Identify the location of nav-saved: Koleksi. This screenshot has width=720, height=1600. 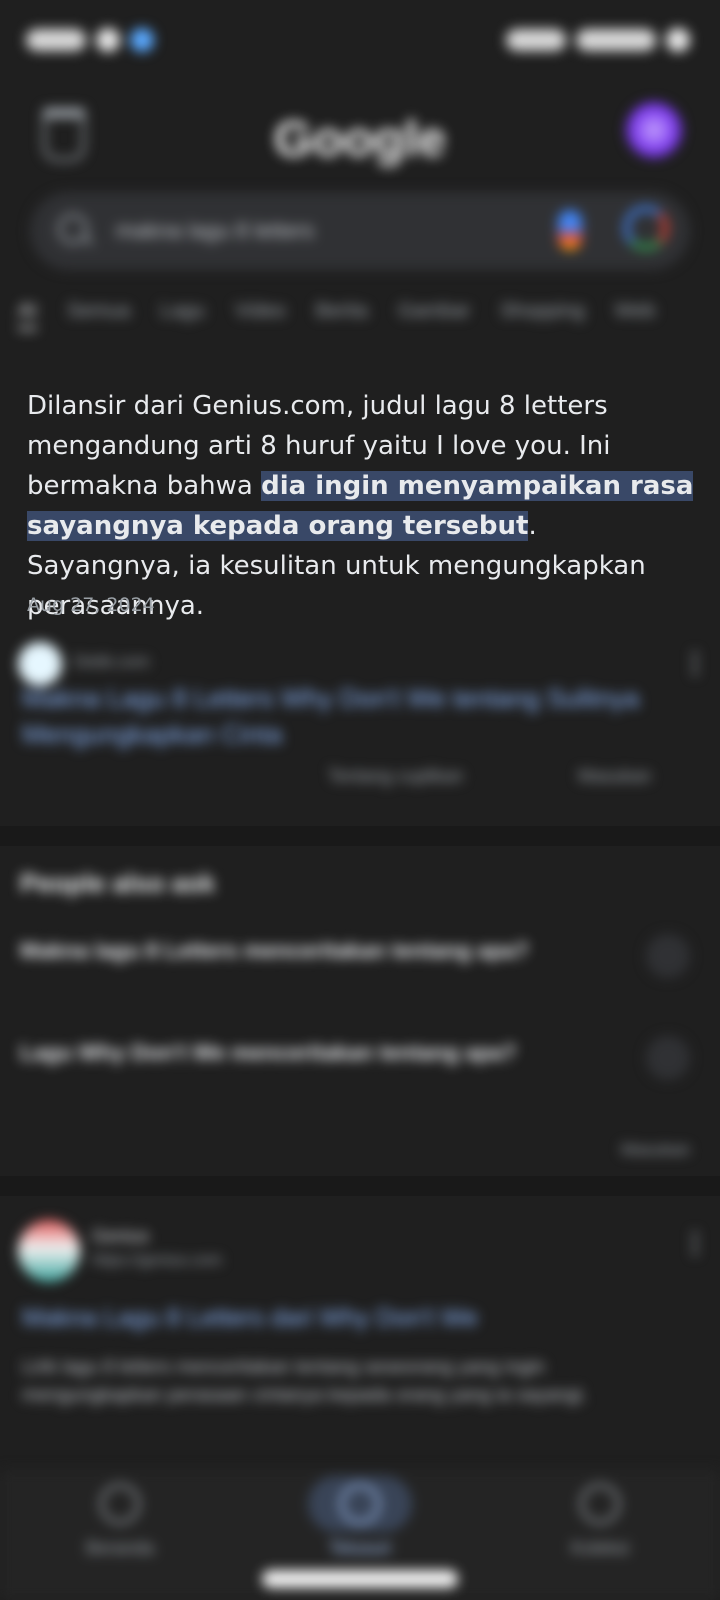
(600, 1521).